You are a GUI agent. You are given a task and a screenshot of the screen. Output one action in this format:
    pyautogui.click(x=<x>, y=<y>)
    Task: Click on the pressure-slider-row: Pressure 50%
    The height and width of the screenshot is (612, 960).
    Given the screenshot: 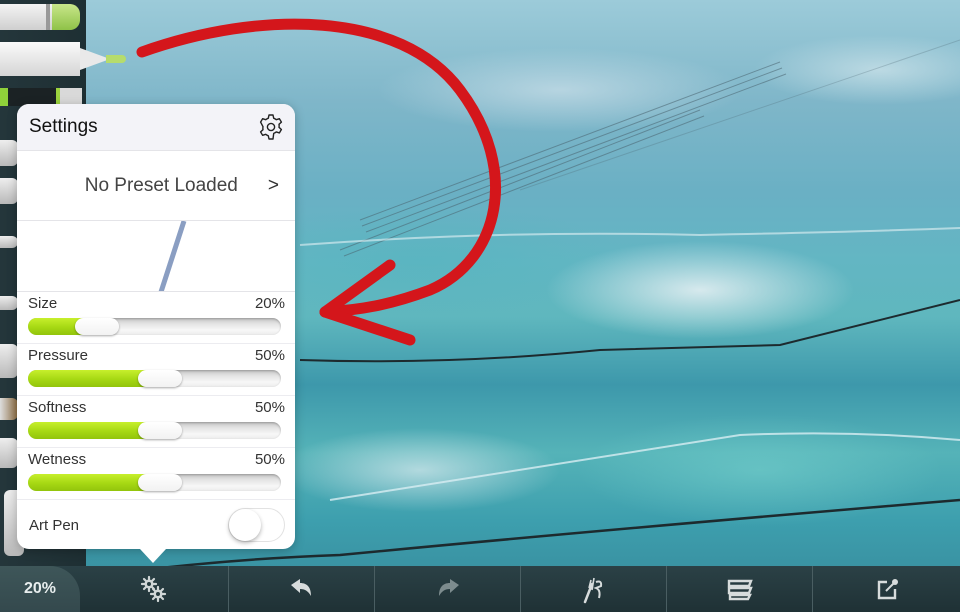 What is the action you would take?
    pyautogui.click(x=156, y=370)
    